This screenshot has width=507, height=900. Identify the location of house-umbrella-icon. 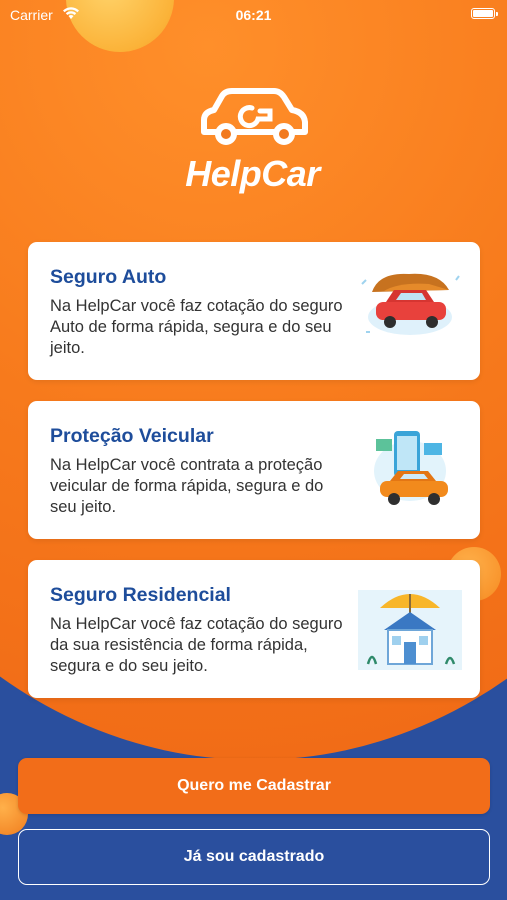
(410, 630).